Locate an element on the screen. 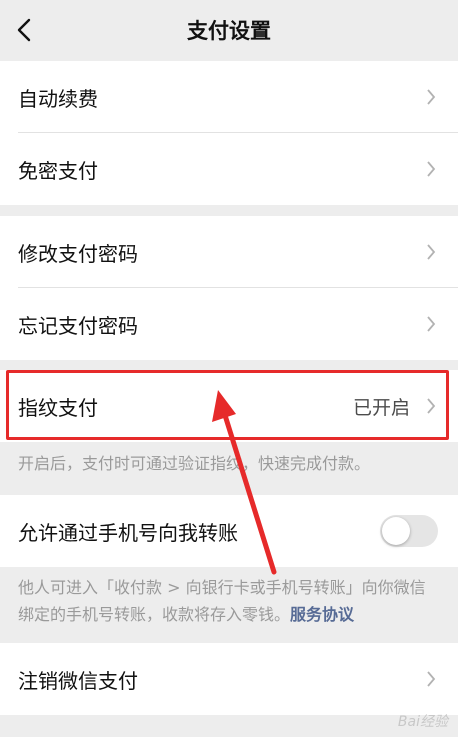 Image resolution: width=458 pixels, height=737 pixels. cancel-group: 注销微信支付 is located at coordinates (229, 679).